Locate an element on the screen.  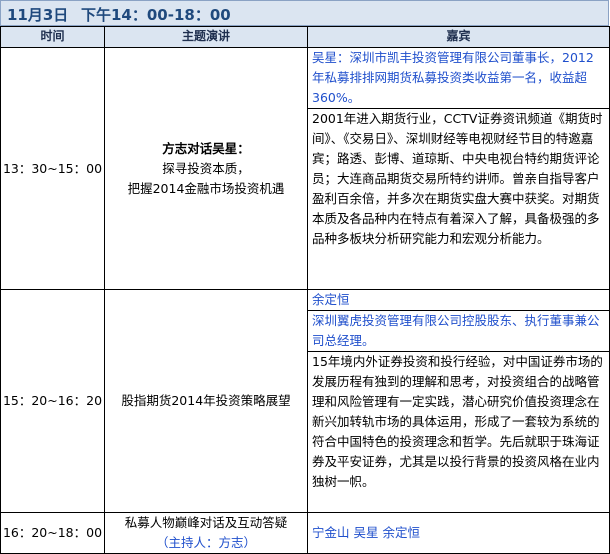
topic-line: 探寻投资本质， is located at coordinates (206, 168).